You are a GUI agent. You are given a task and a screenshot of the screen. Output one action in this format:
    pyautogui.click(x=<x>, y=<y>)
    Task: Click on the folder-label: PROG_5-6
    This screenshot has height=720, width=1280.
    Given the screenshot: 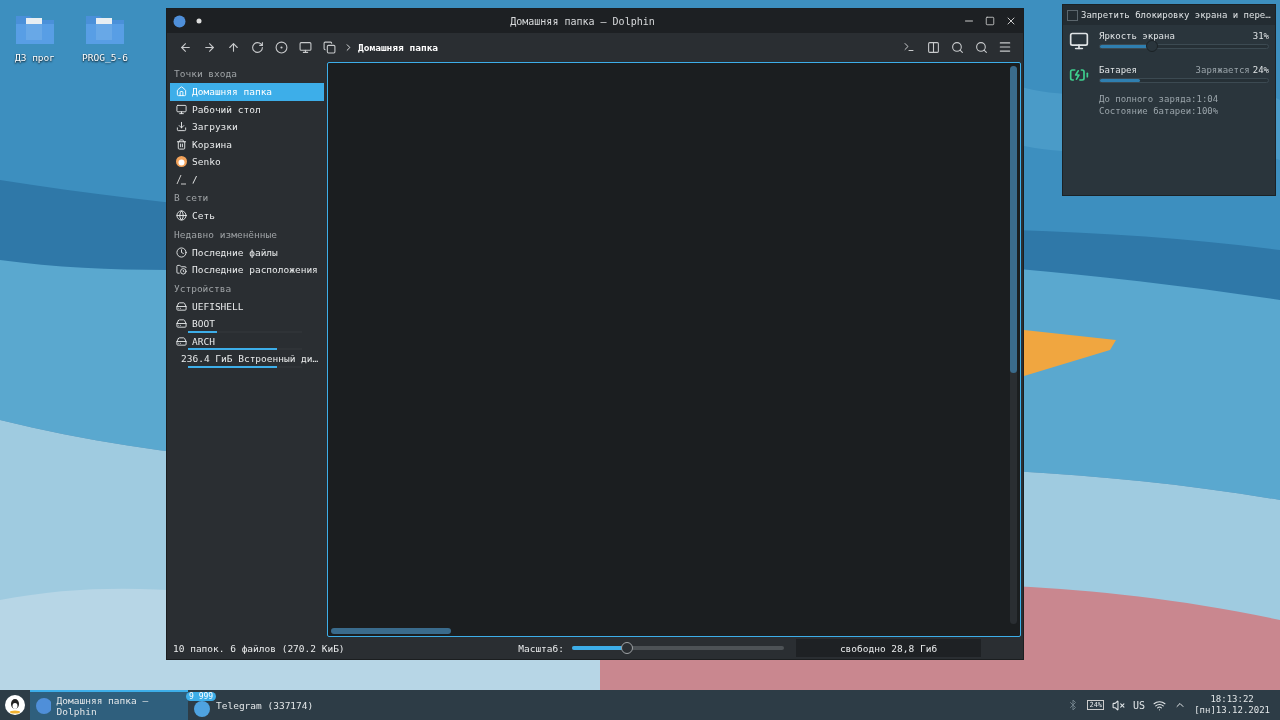 What is the action you would take?
    pyautogui.click(x=105, y=57)
    